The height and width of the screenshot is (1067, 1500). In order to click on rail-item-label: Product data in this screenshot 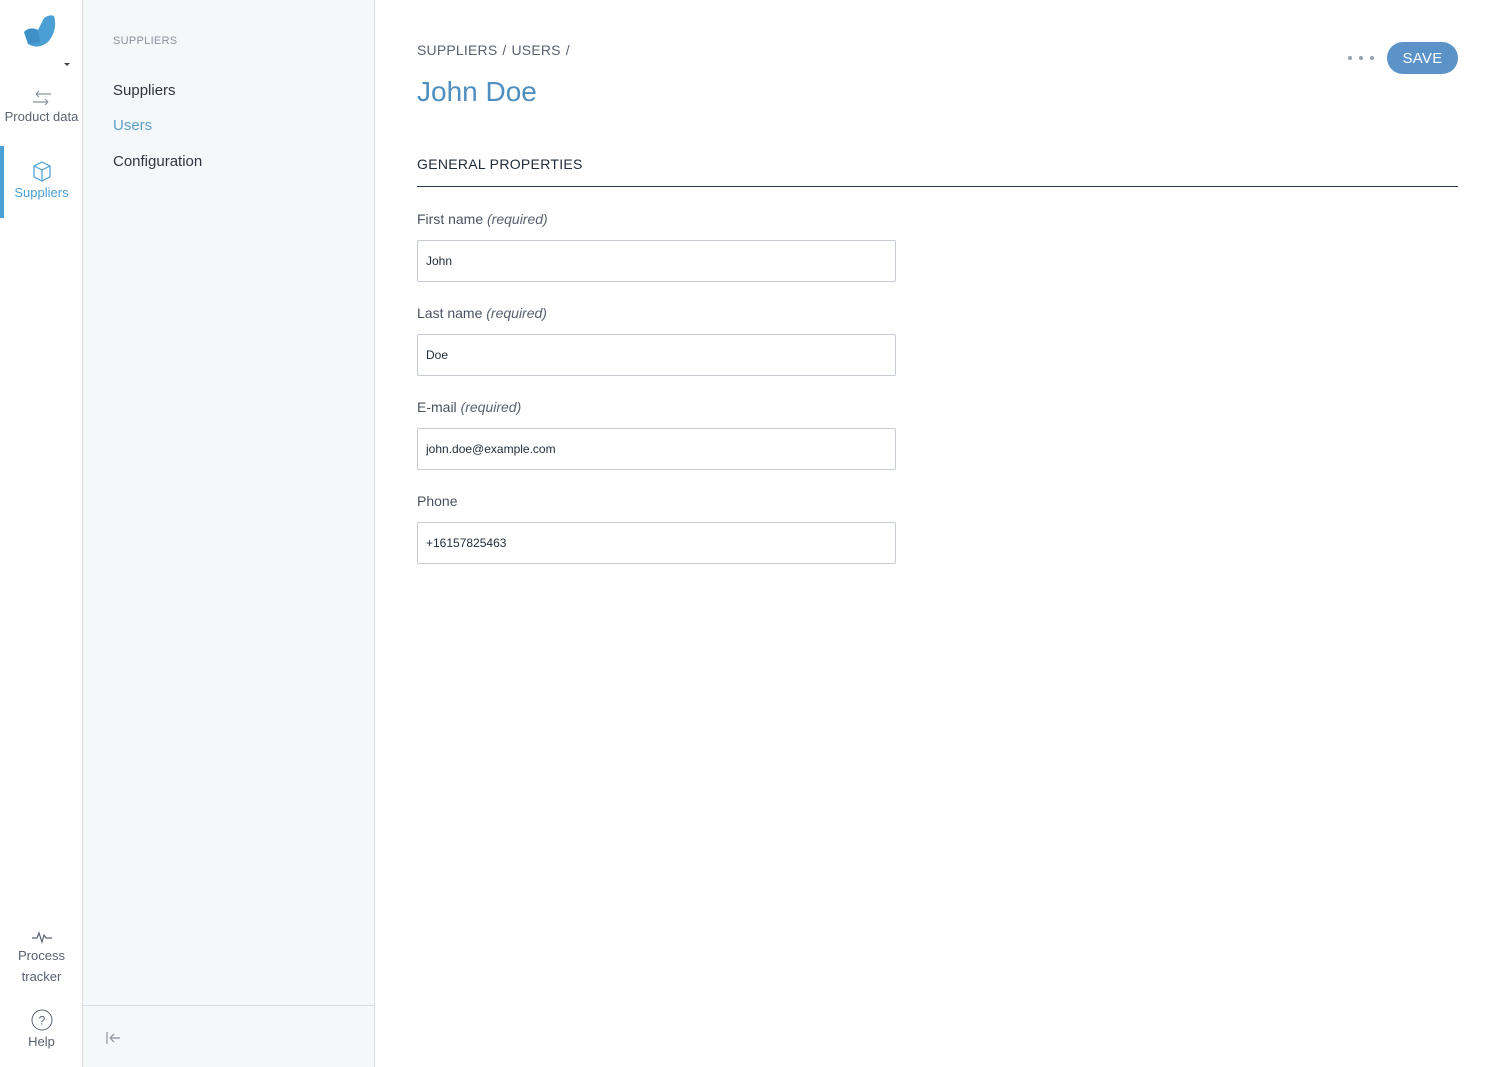, I will do `click(41, 116)`.